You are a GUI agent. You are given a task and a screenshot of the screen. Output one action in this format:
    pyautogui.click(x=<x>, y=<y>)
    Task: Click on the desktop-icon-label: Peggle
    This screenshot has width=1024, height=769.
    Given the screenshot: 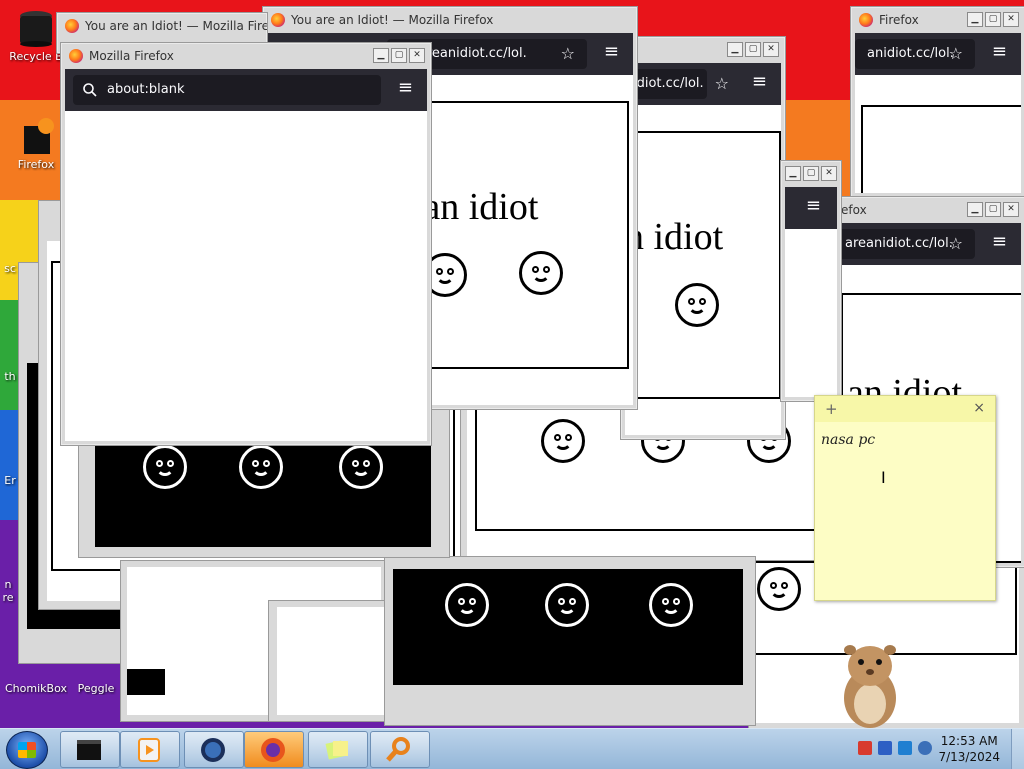 What is the action you would take?
    pyautogui.click(x=96, y=688)
    